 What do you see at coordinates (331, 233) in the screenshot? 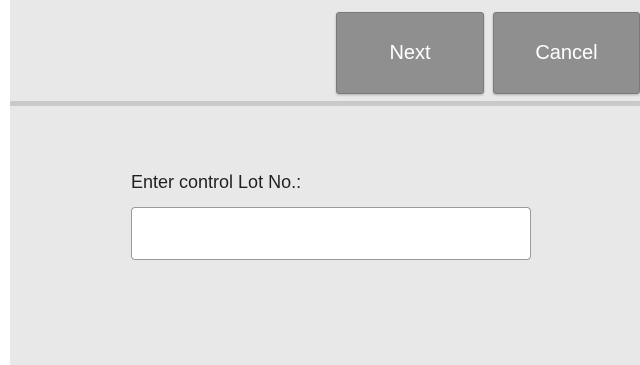
I see `lot-number-input` at bounding box center [331, 233].